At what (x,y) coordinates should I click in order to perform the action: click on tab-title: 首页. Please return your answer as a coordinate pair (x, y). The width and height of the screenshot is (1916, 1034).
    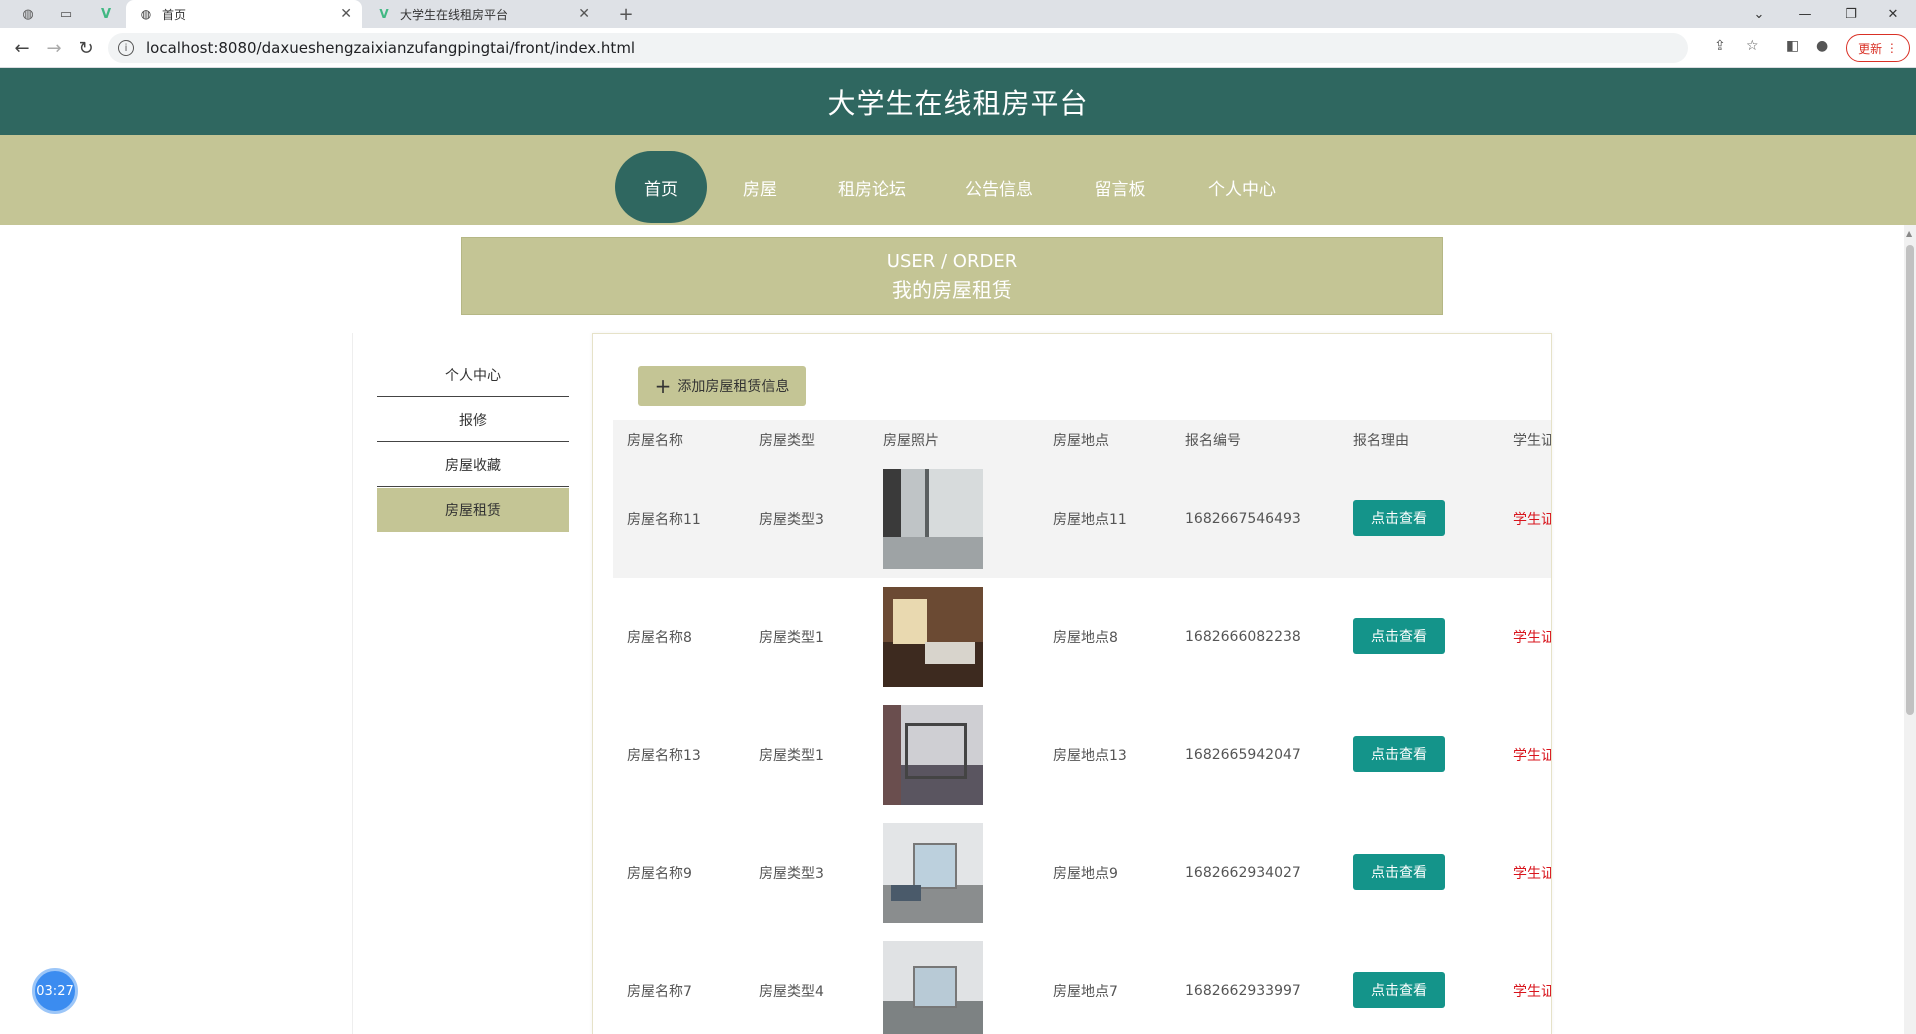
    Looking at the image, I should click on (174, 14).